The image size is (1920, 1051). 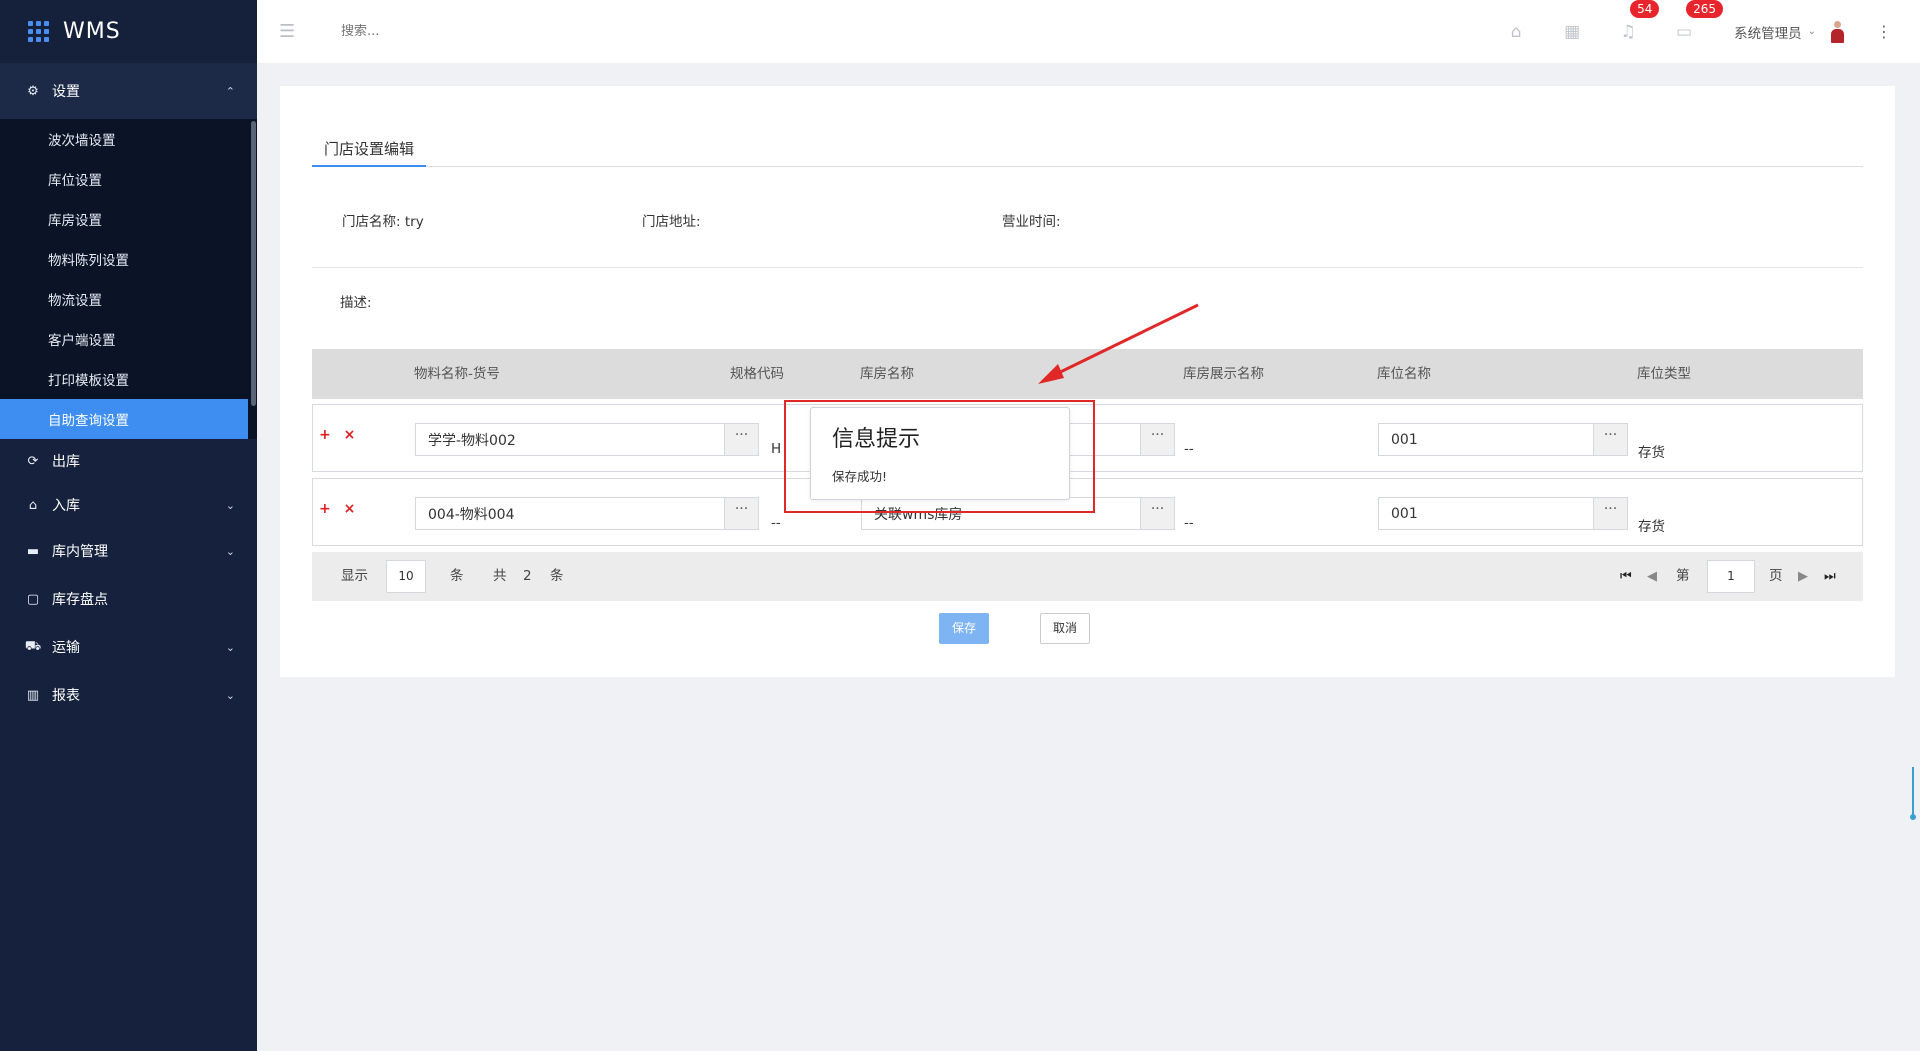 What do you see at coordinates (383, 220) in the screenshot?
I see `store-name-field: 门店名称: try` at bounding box center [383, 220].